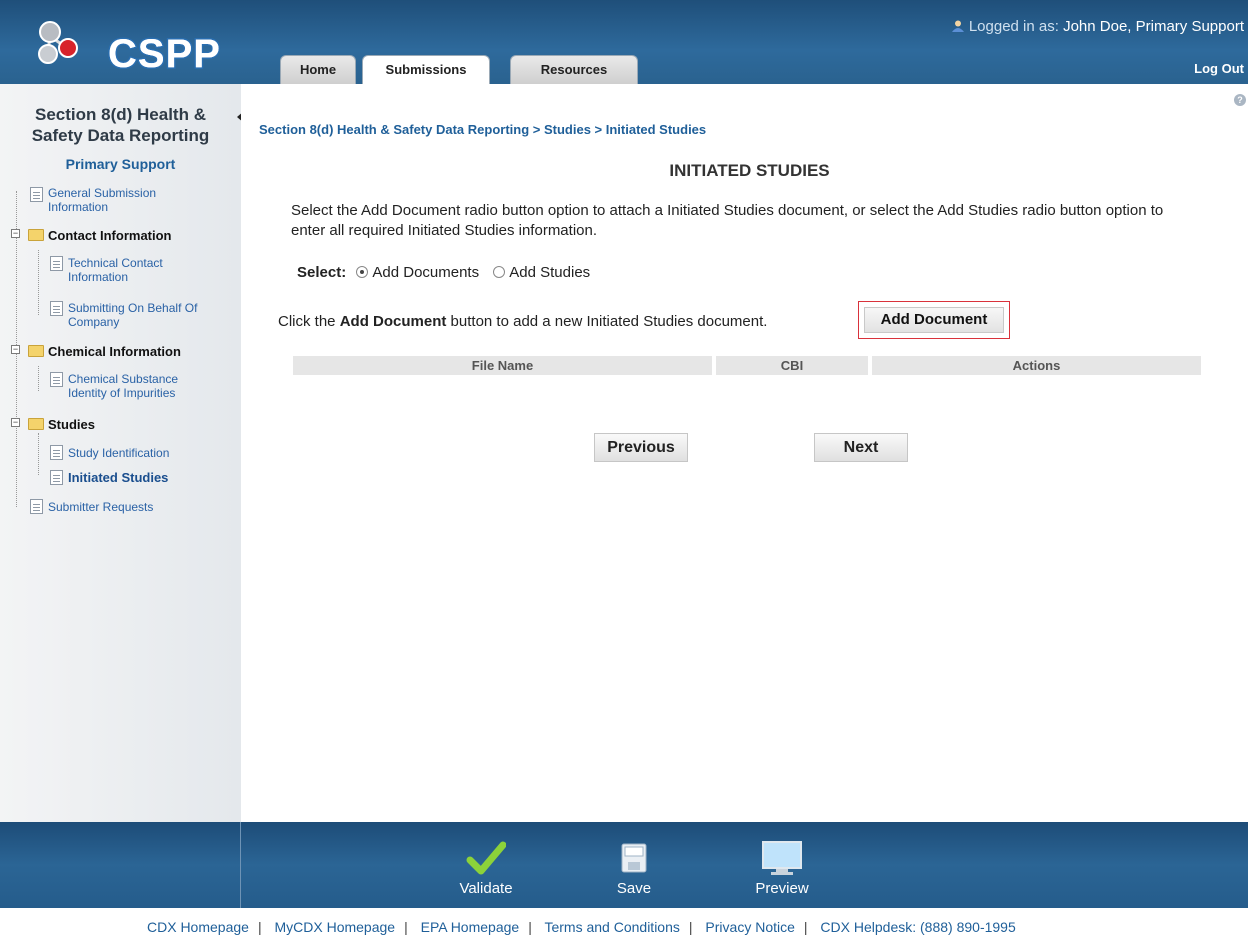 The height and width of the screenshot is (946, 1248). What do you see at coordinates (782, 858) in the screenshot?
I see `monitor-icon` at bounding box center [782, 858].